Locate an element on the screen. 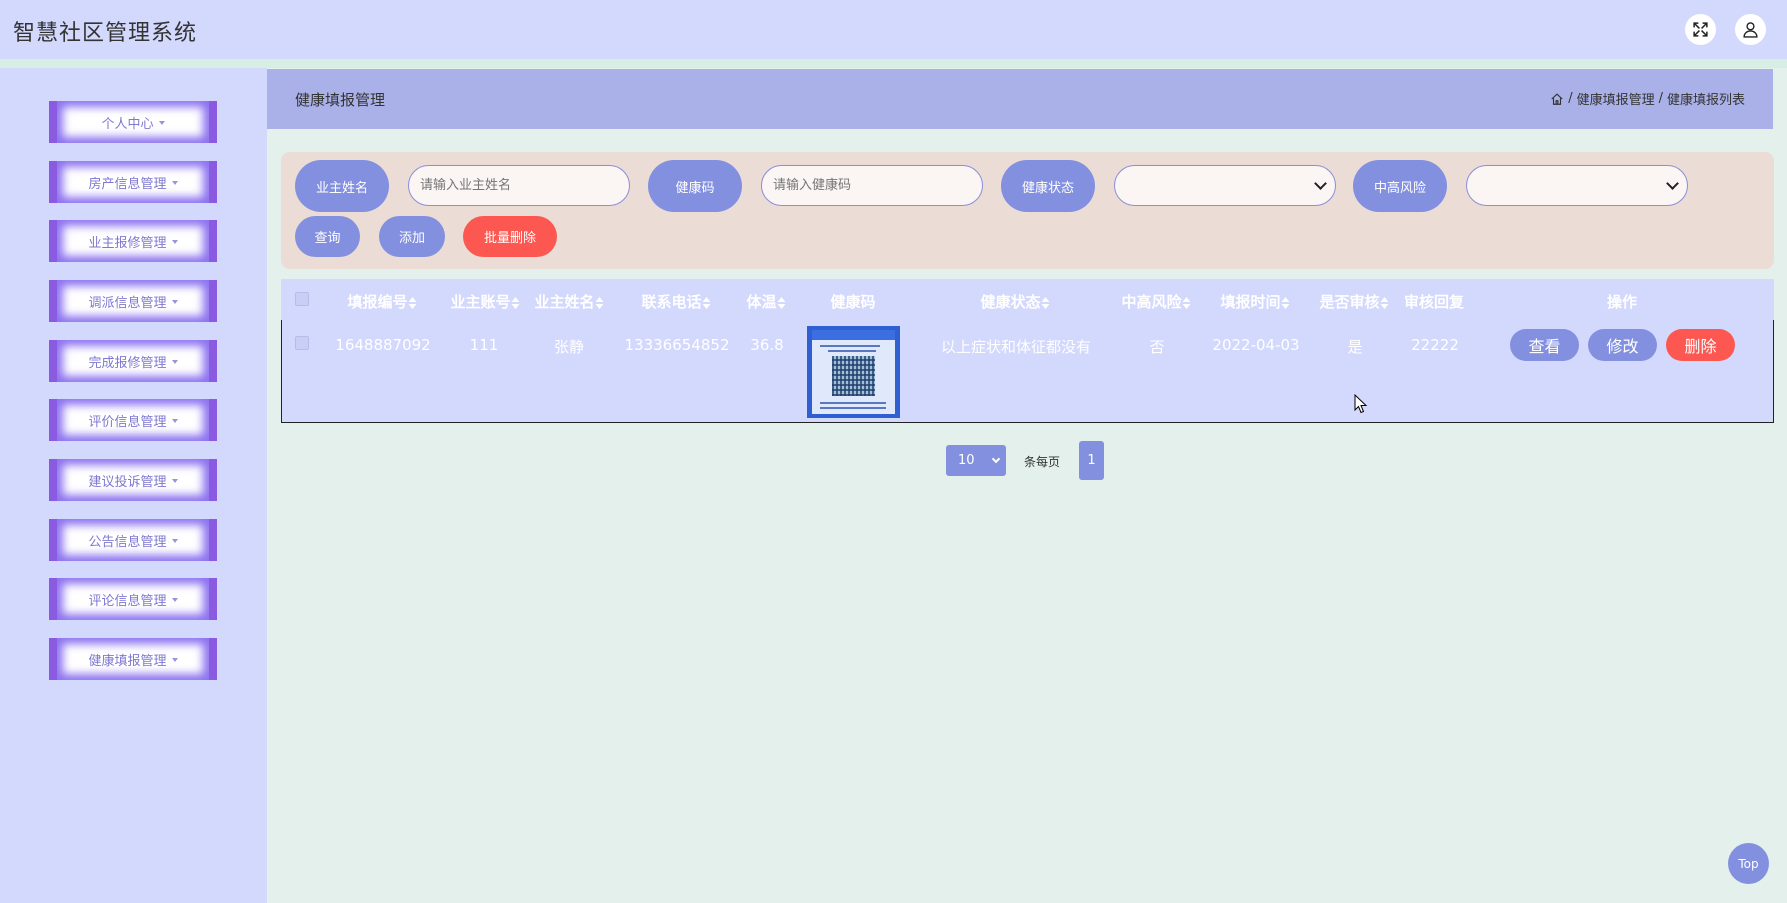 The width and height of the screenshot is (1787, 903). sidebar-item-evaluation-info: 评价信息管理 is located at coordinates (133, 420).